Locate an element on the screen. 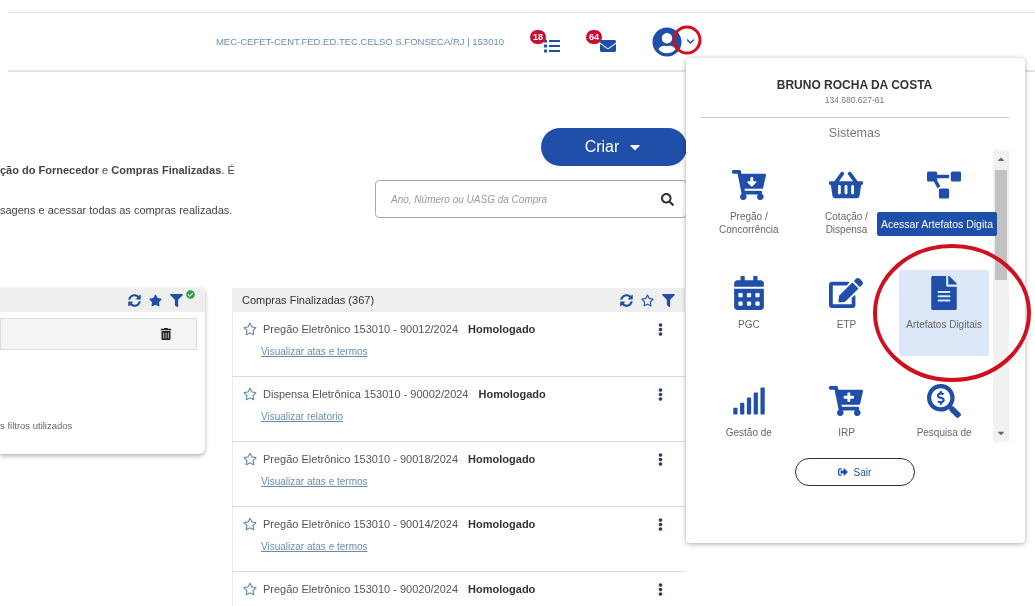 This screenshot has height=606, width=1035. note-text: s filtros utilizados is located at coordinates (37, 425).